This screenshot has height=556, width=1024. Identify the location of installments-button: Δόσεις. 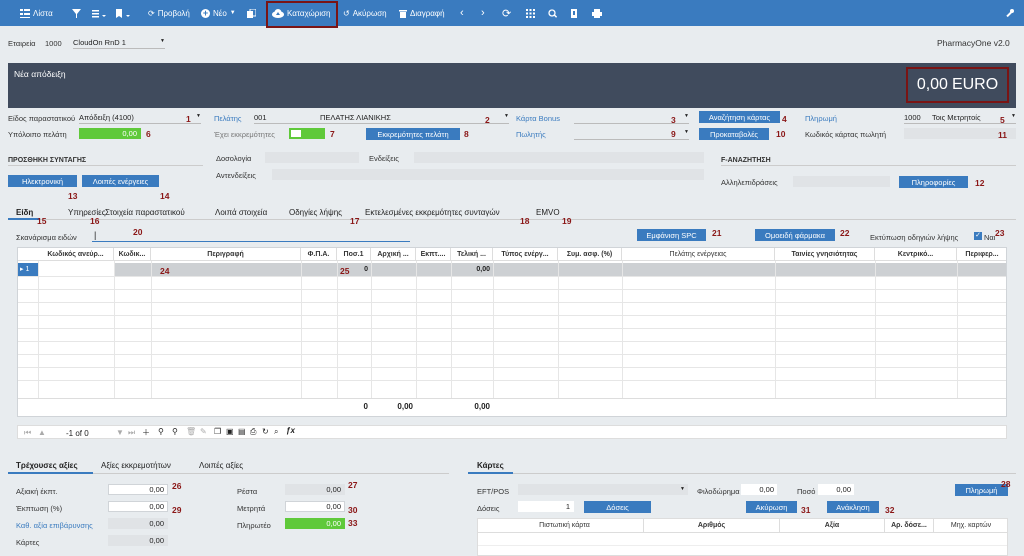
(617, 507).